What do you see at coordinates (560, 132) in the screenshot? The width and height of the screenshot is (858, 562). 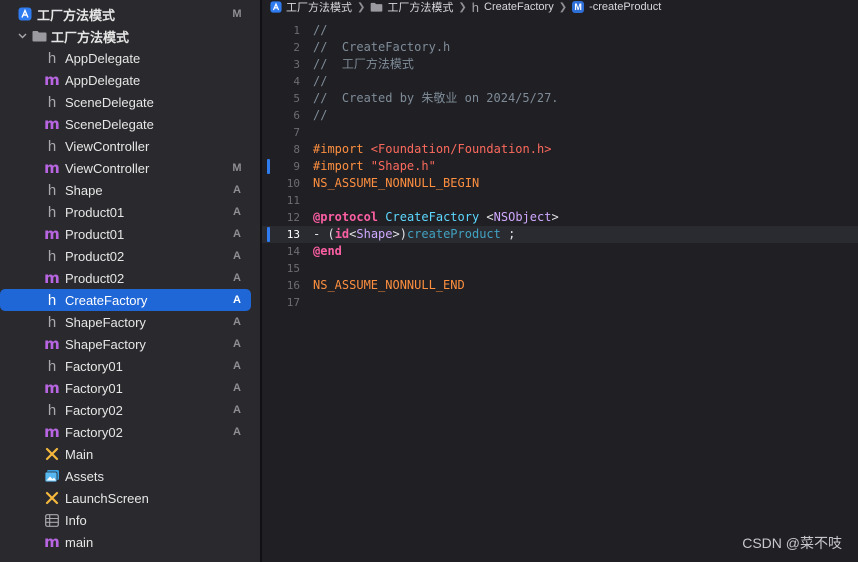 I see `code-line: 7` at bounding box center [560, 132].